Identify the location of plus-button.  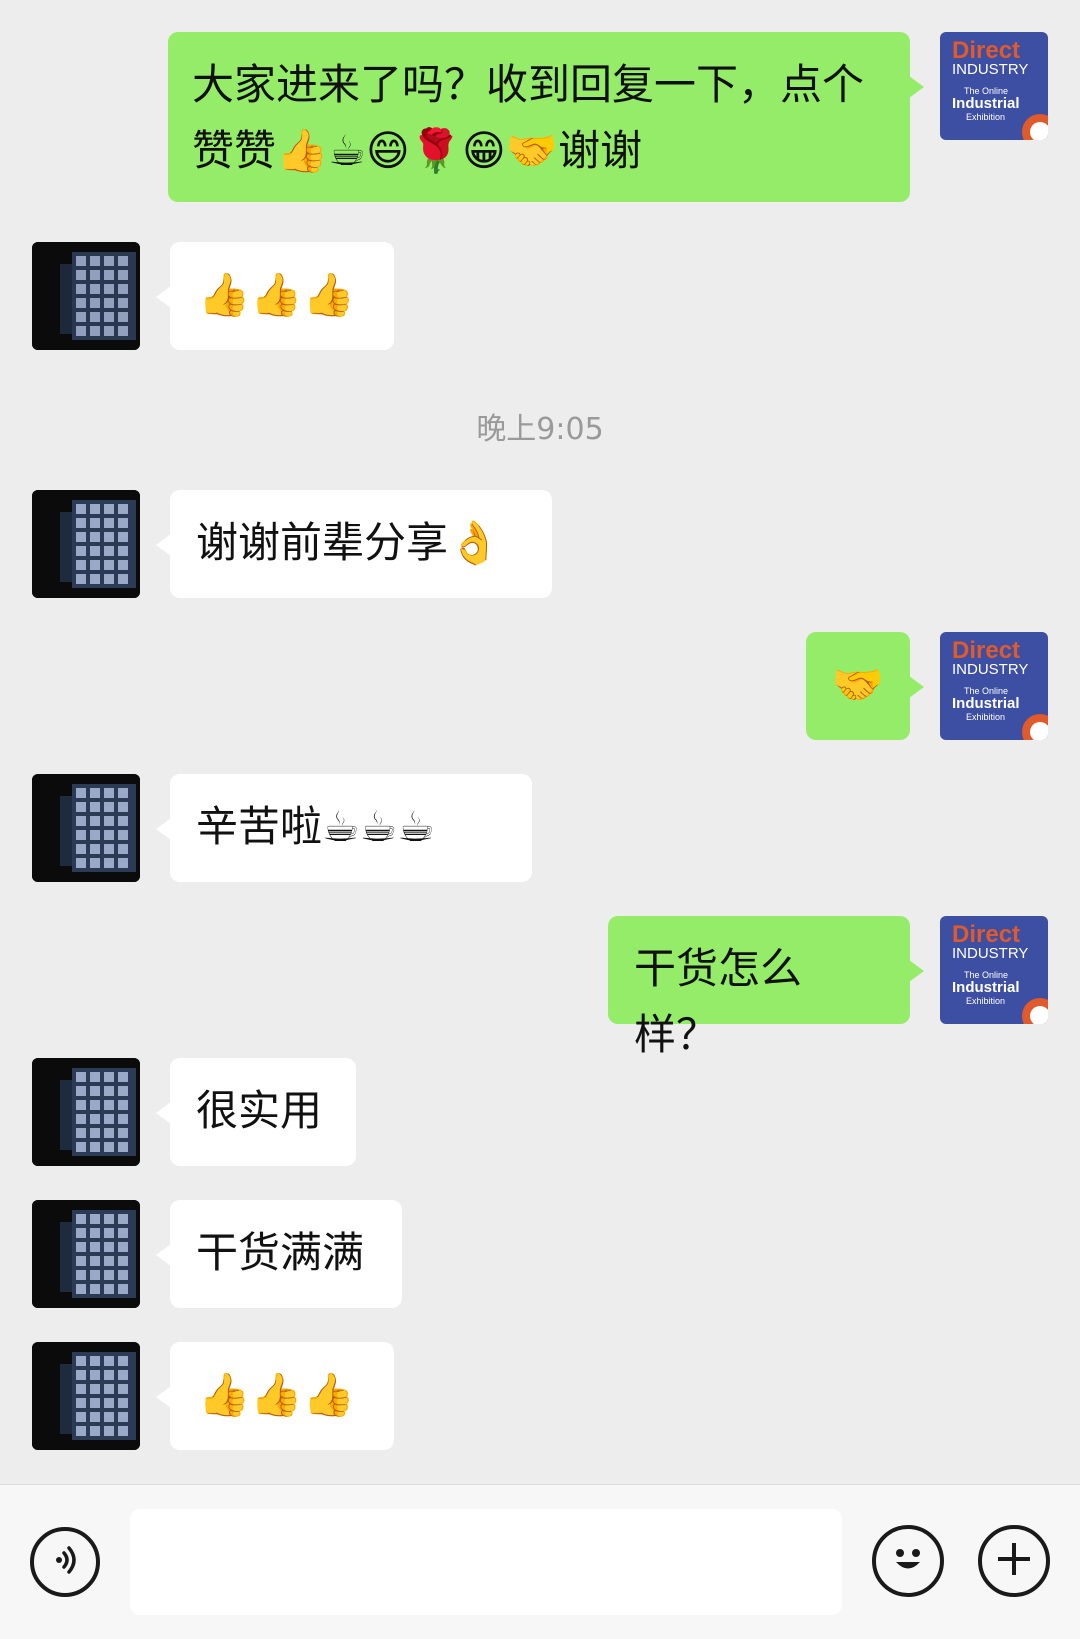
(1014, 1561).